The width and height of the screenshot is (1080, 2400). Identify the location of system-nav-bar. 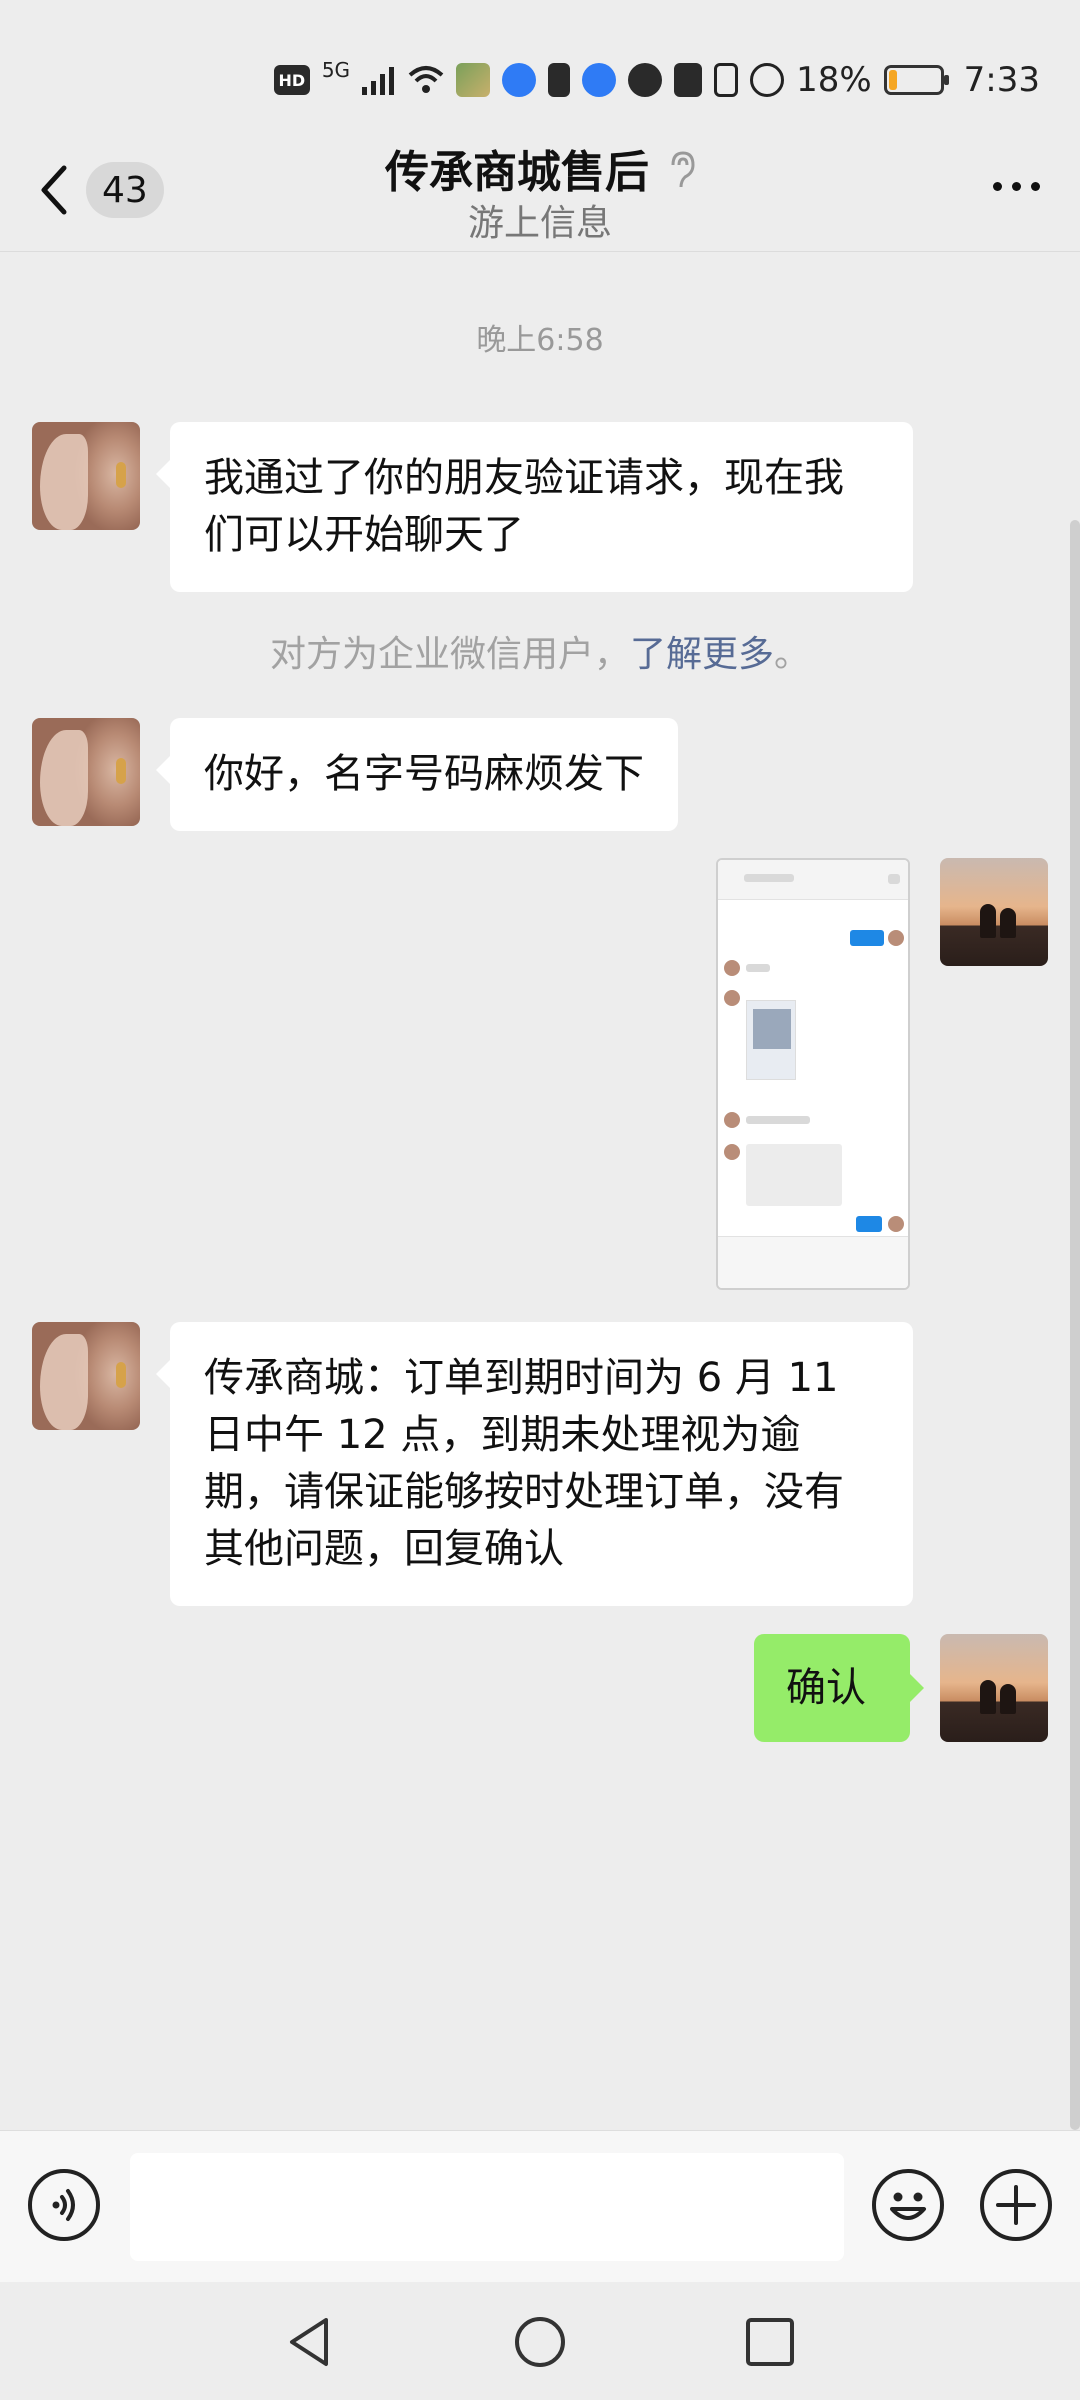
(540, 2341).